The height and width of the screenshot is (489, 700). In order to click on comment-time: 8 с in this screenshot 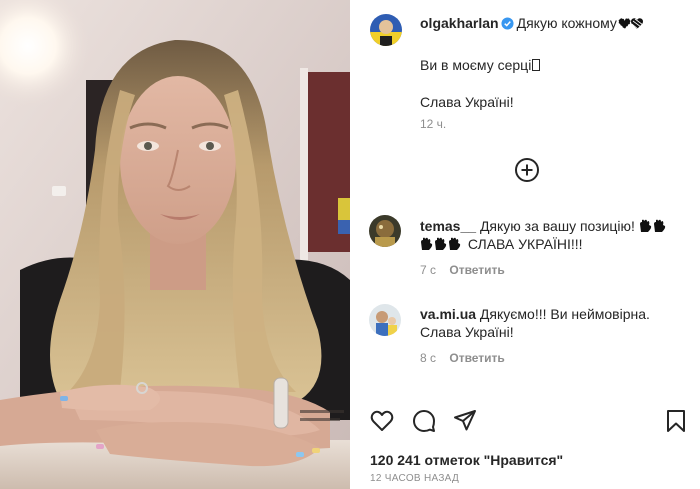, I will do `click(428, 358)`.